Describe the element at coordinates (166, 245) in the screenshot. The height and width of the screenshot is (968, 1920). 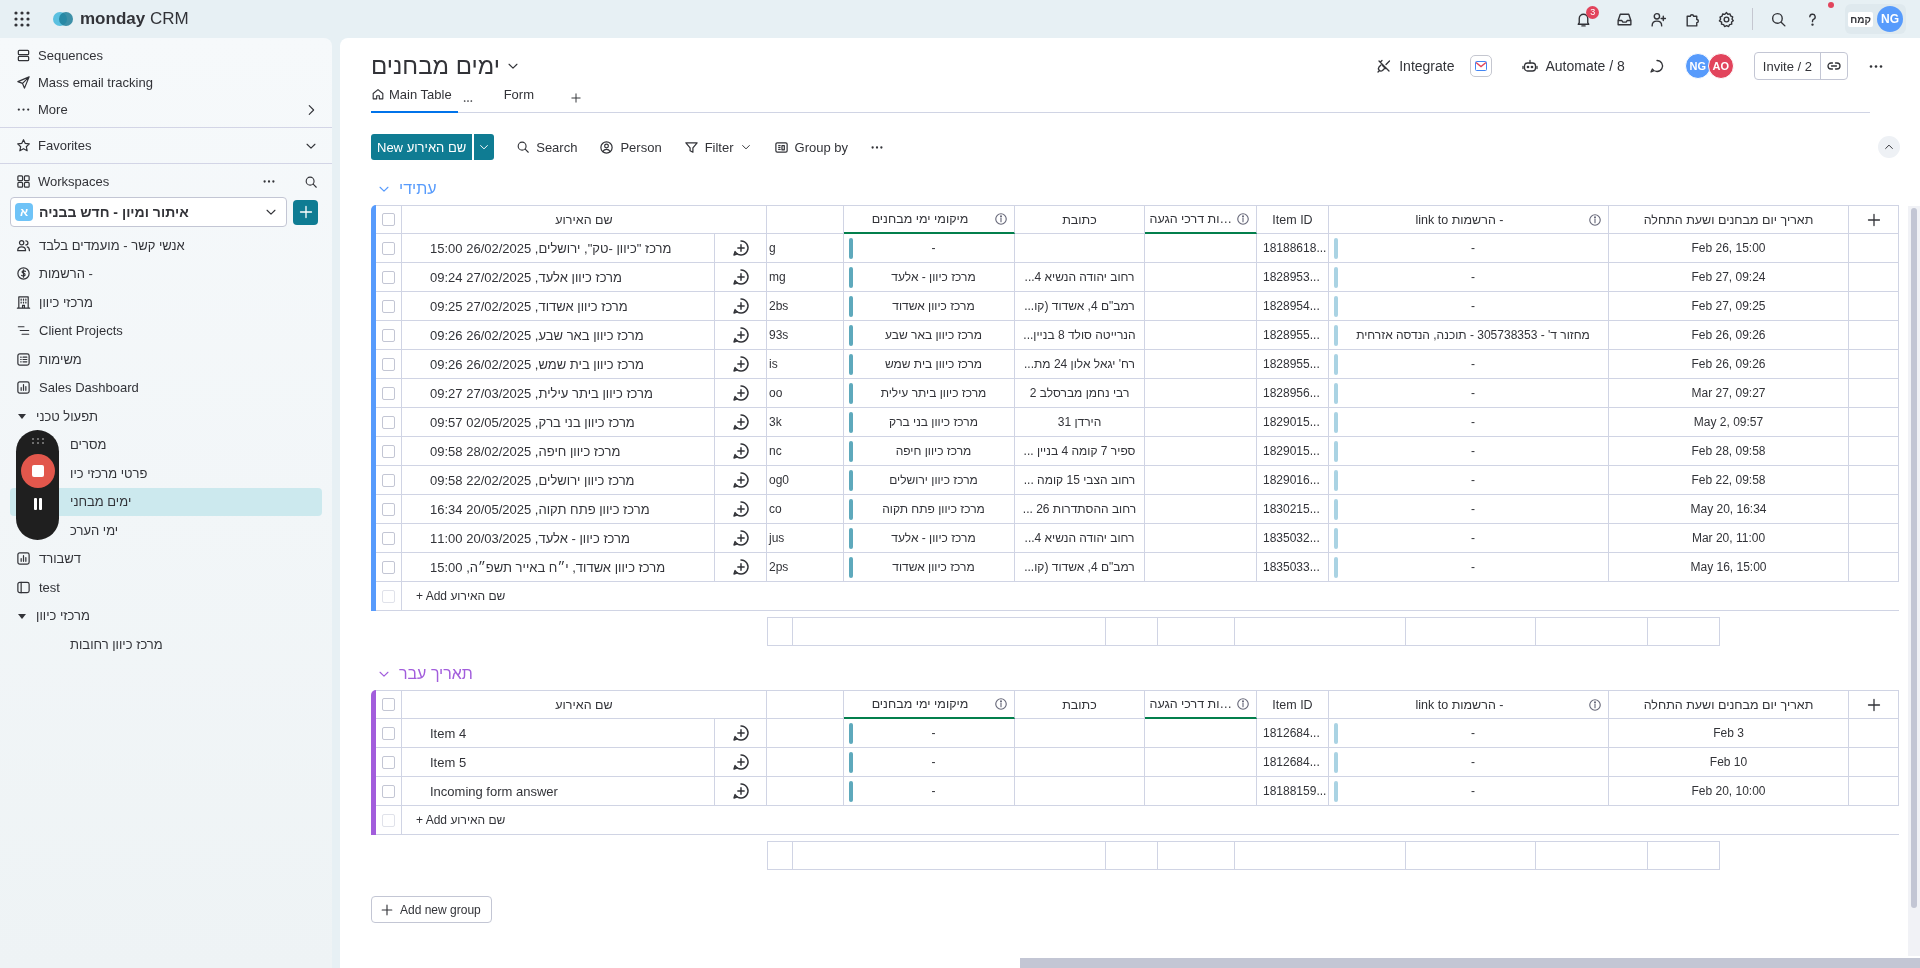
I see `sidebar-item: אנשי קשר - מועמדים בלבד` at that location.